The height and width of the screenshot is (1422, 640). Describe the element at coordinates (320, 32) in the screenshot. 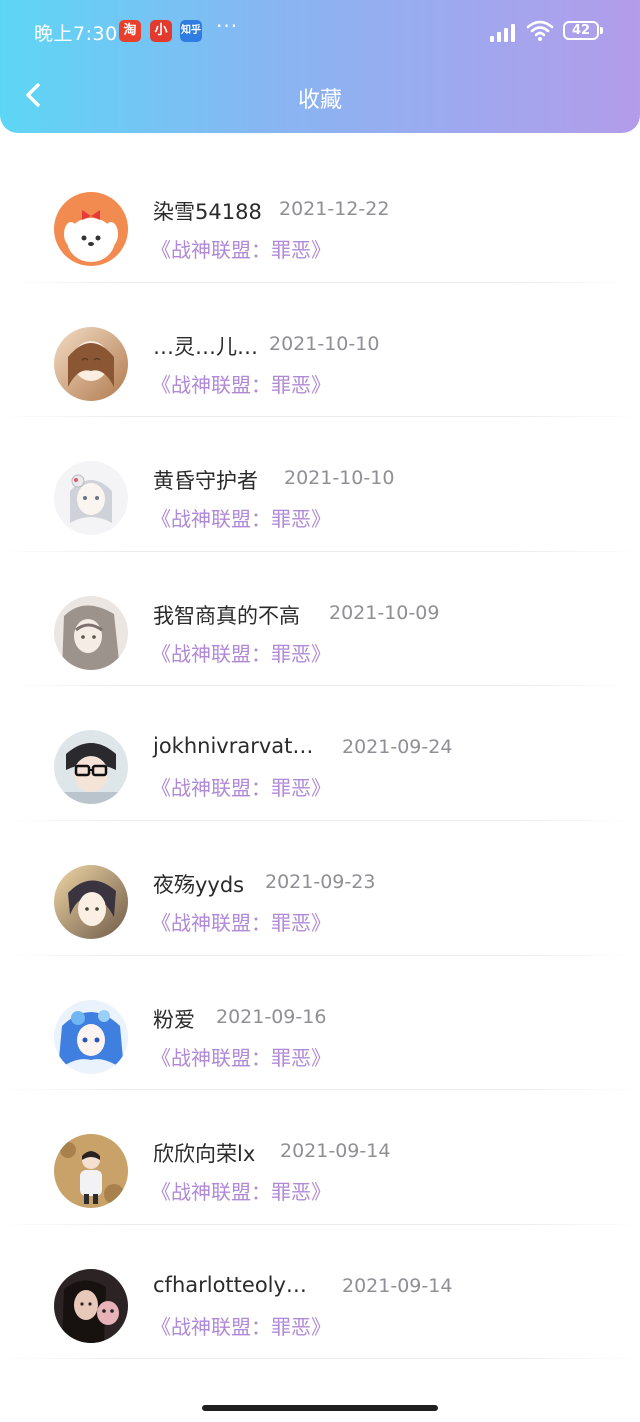

I see `status-bar: 晚上7:30 淘 小 知乎 ··· 42` at that location.